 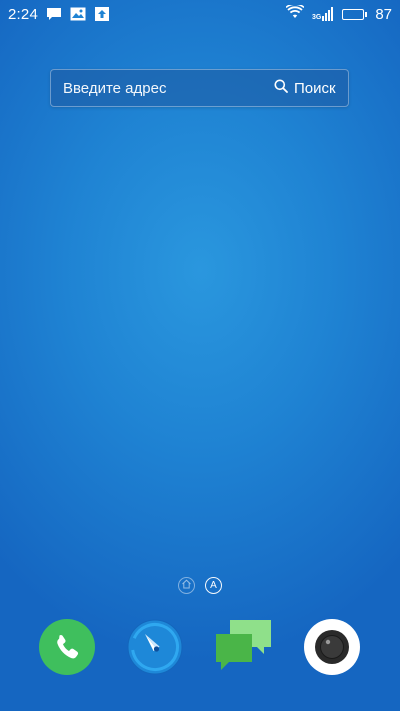 What do you see at coordinates (316, 17) in the screenshot?
I see `network-type-label: 3G` at bounding box center [316, 17].